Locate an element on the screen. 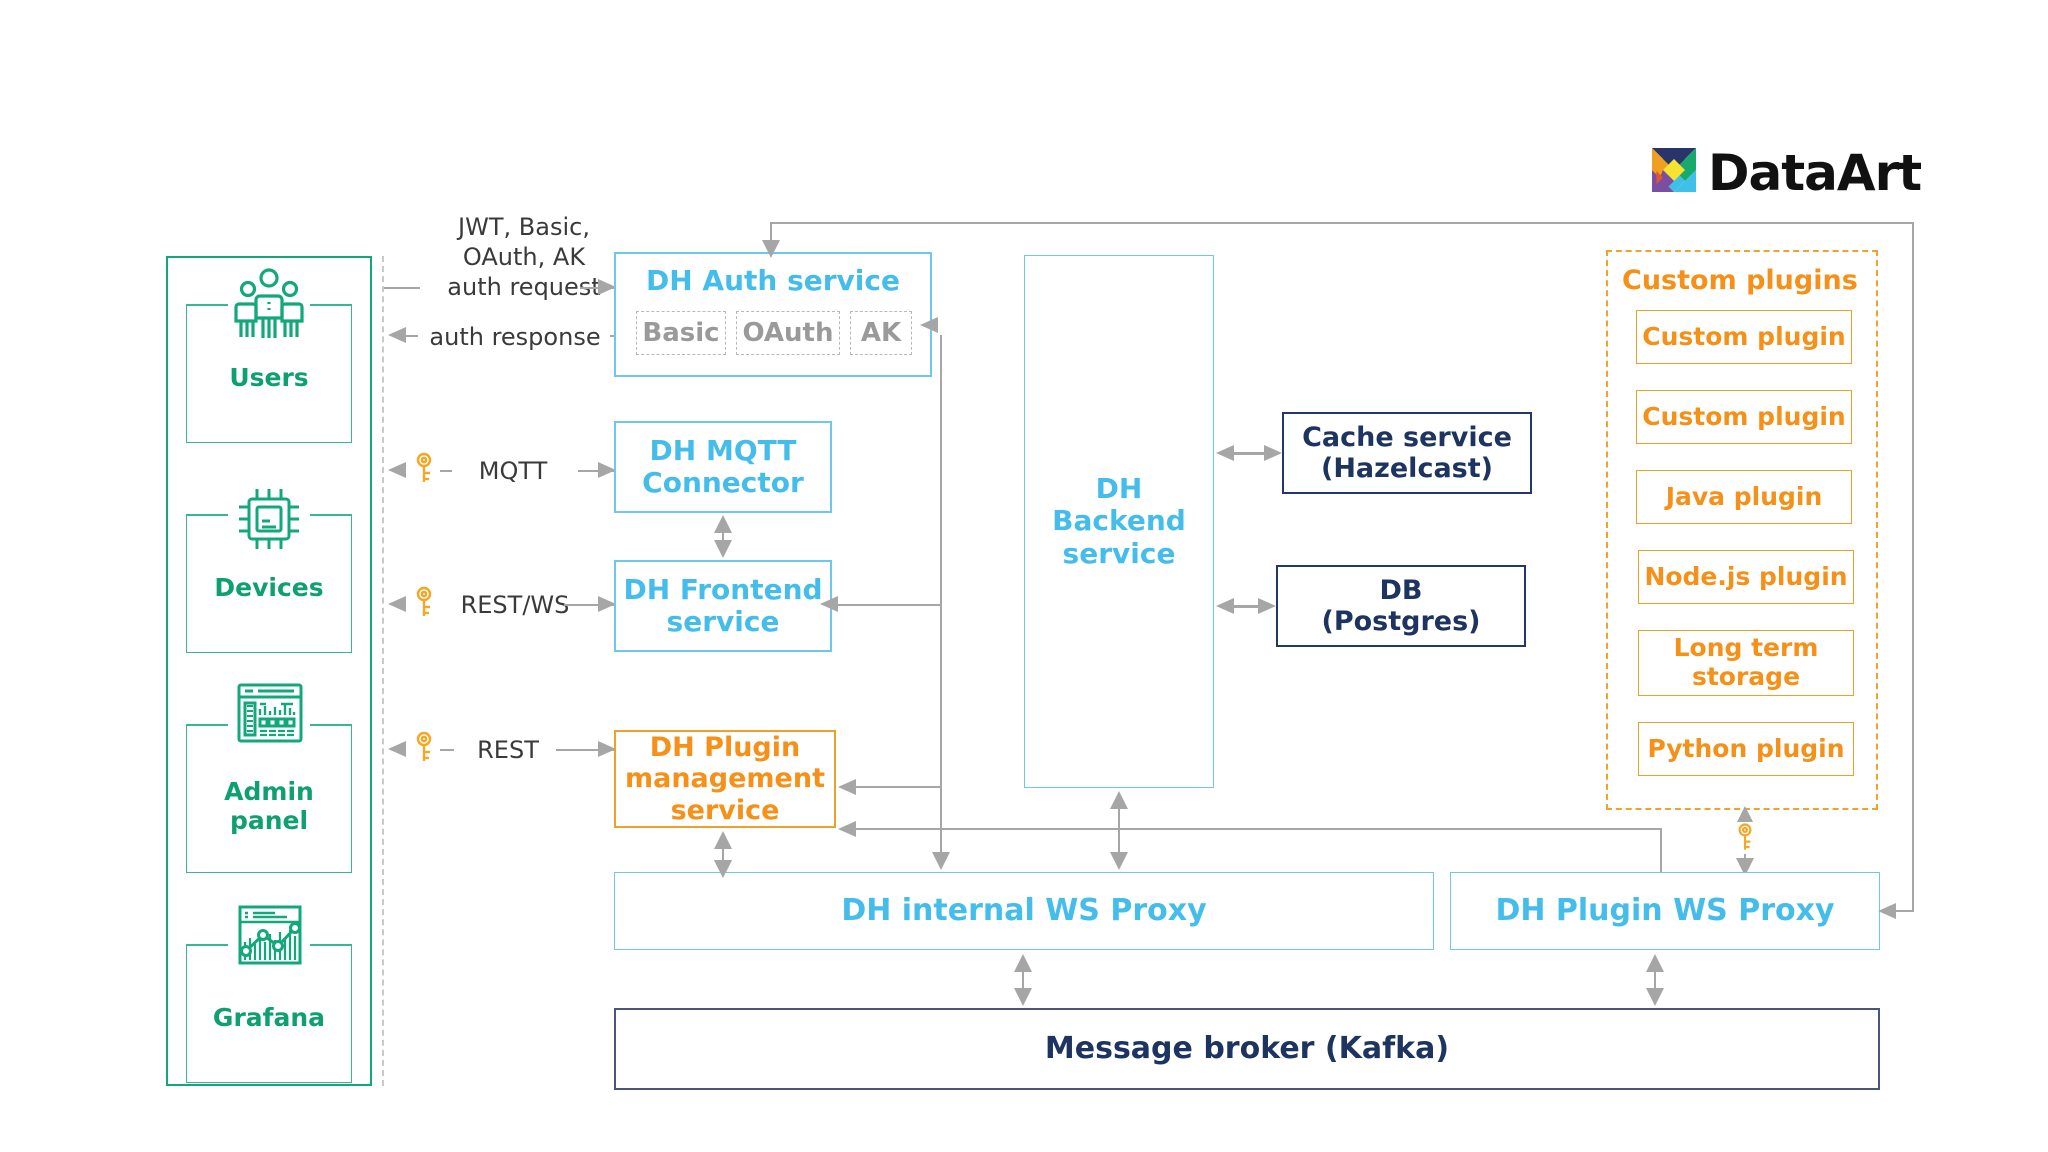  dh-plugin-ws-proxy-box: DH Plugin WS Proxy is located at coordinates (1665, 911).